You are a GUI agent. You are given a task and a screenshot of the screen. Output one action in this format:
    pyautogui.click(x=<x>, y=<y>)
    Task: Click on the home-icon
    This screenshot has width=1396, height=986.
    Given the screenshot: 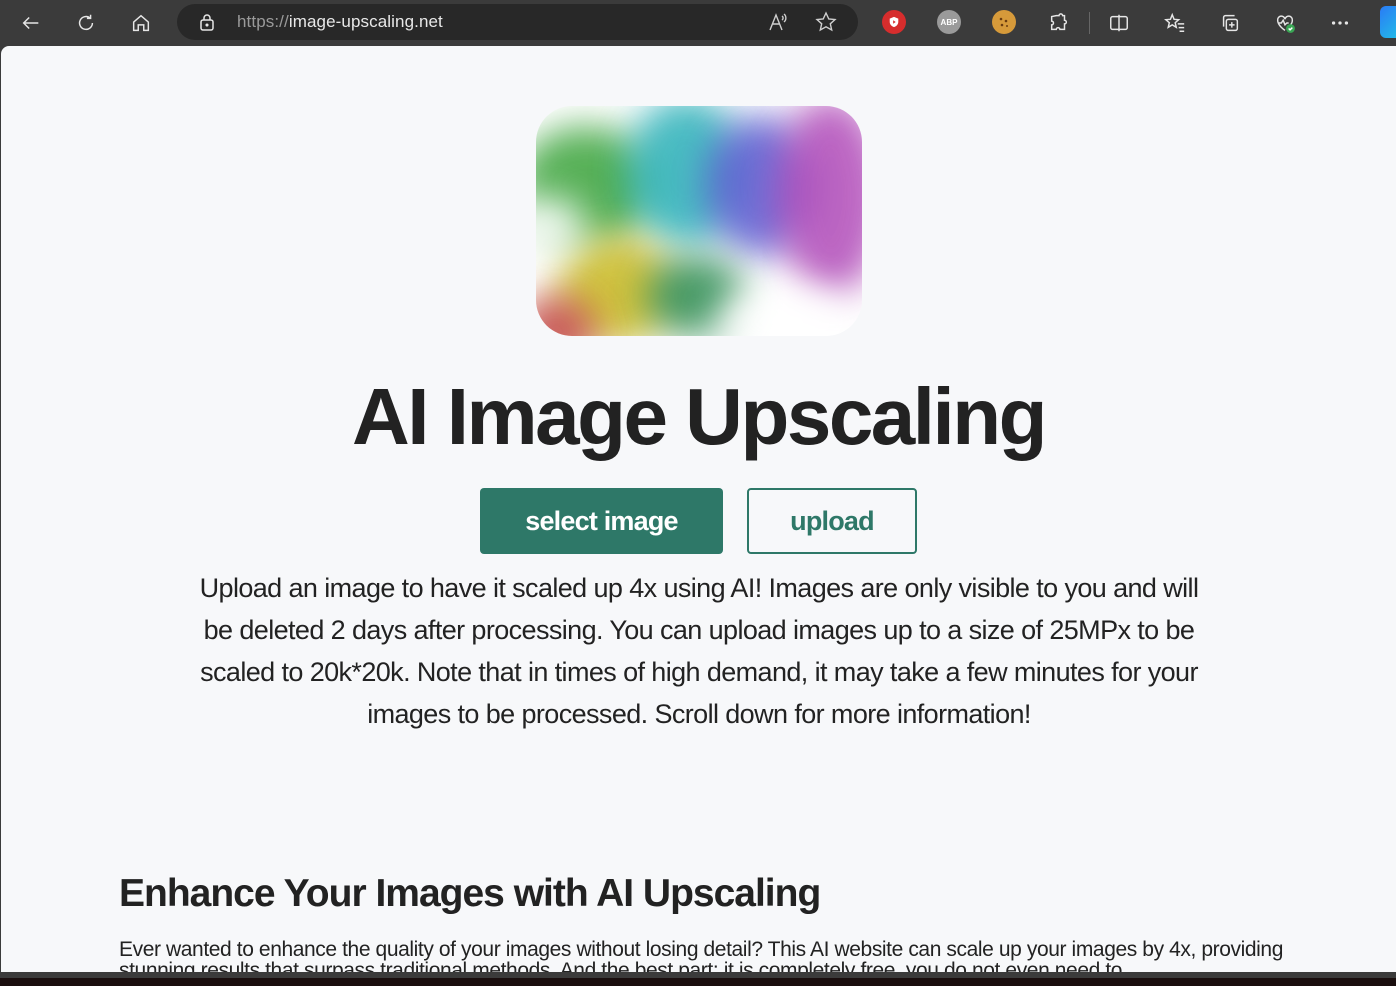 What is the action you would take?
    pyautogui.click(x=141, y=23)
    